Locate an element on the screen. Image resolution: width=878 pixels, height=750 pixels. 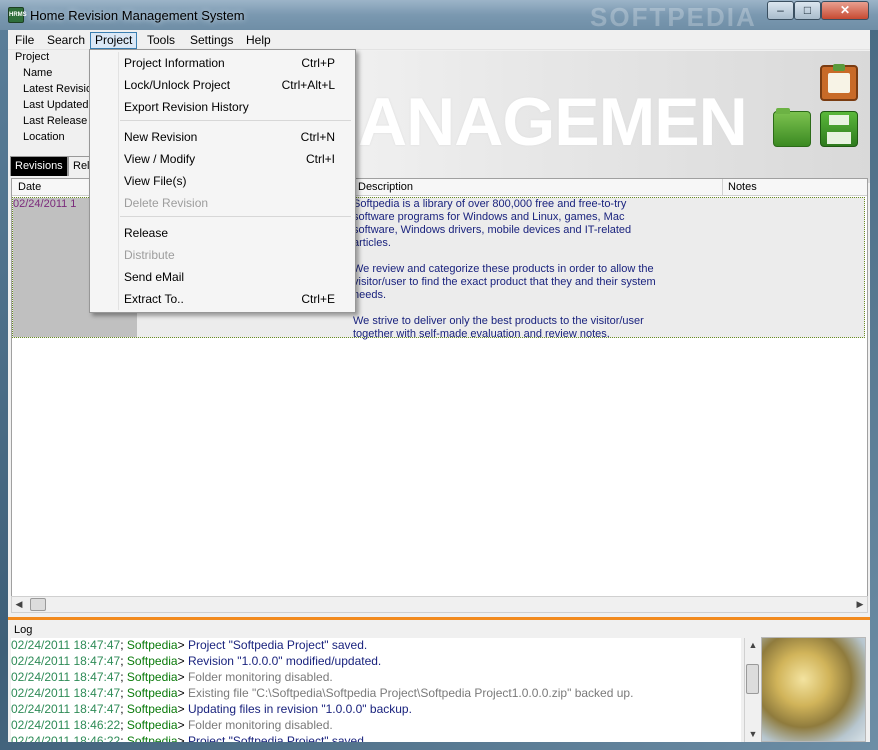
menu-item-delete-revision: Delete Revision is located at coordinates (222, 203).